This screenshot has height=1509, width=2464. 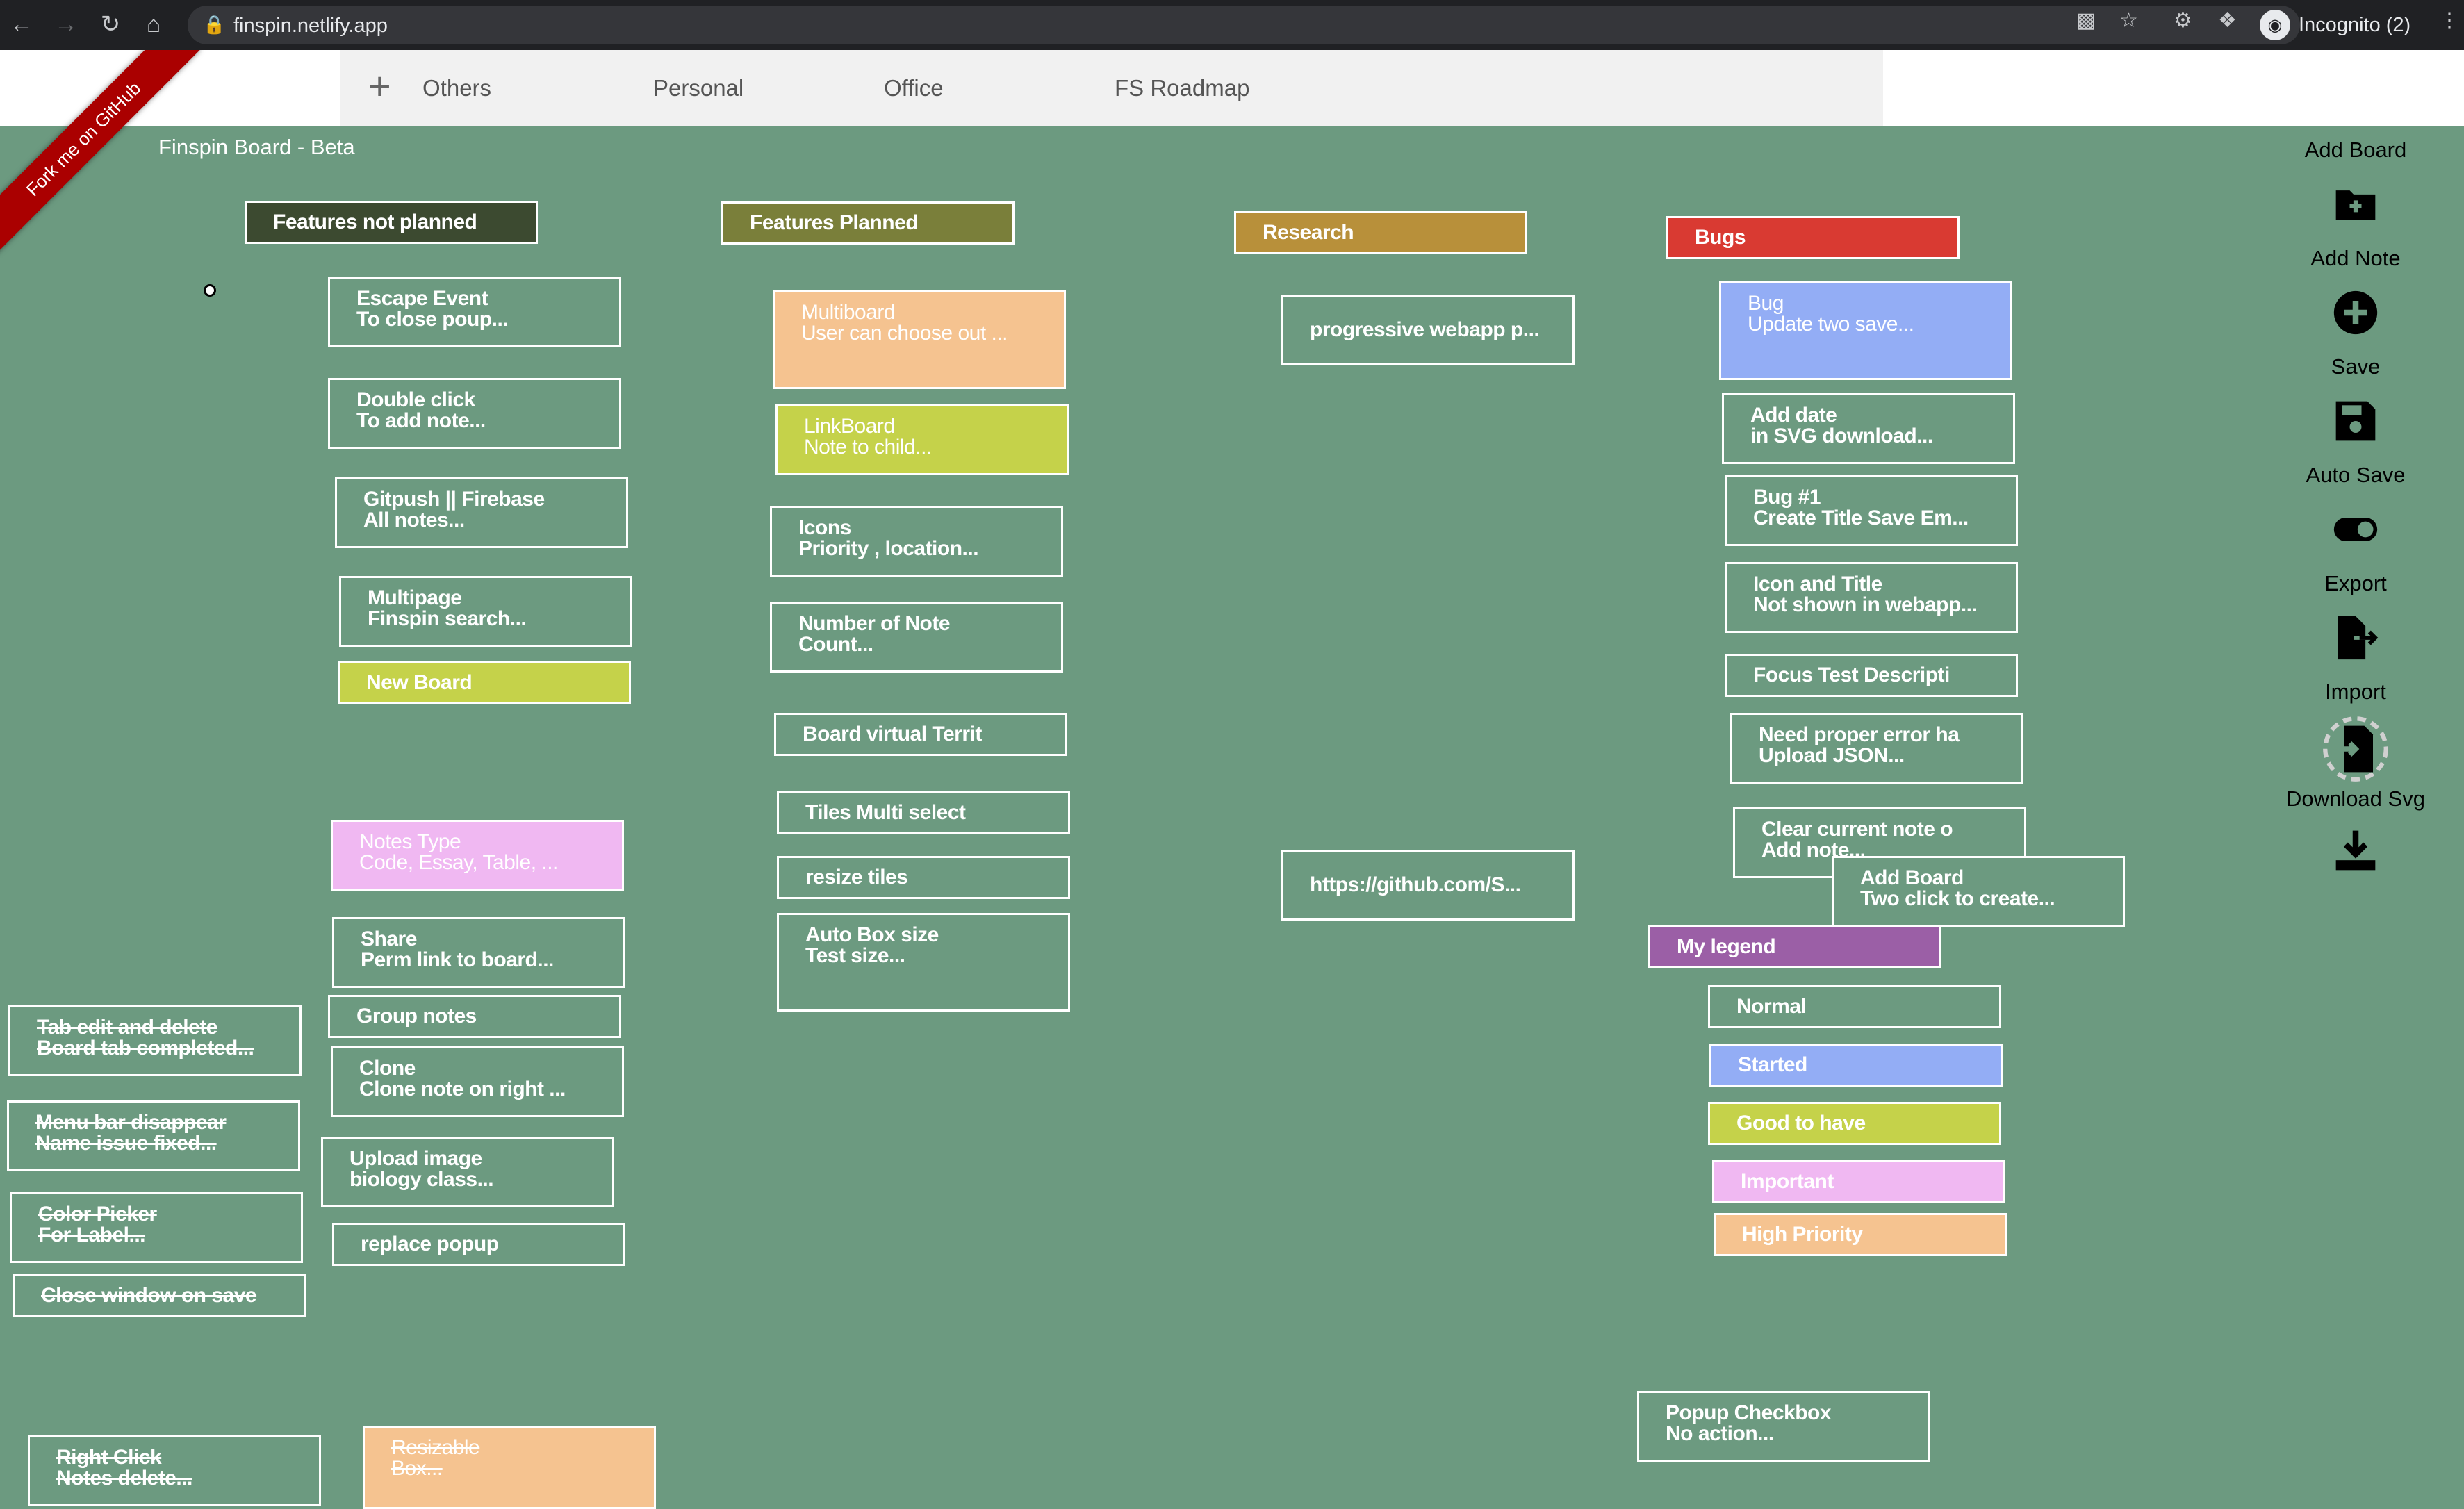 I want to click on export-label: Export, so click(x=2355, y=583).